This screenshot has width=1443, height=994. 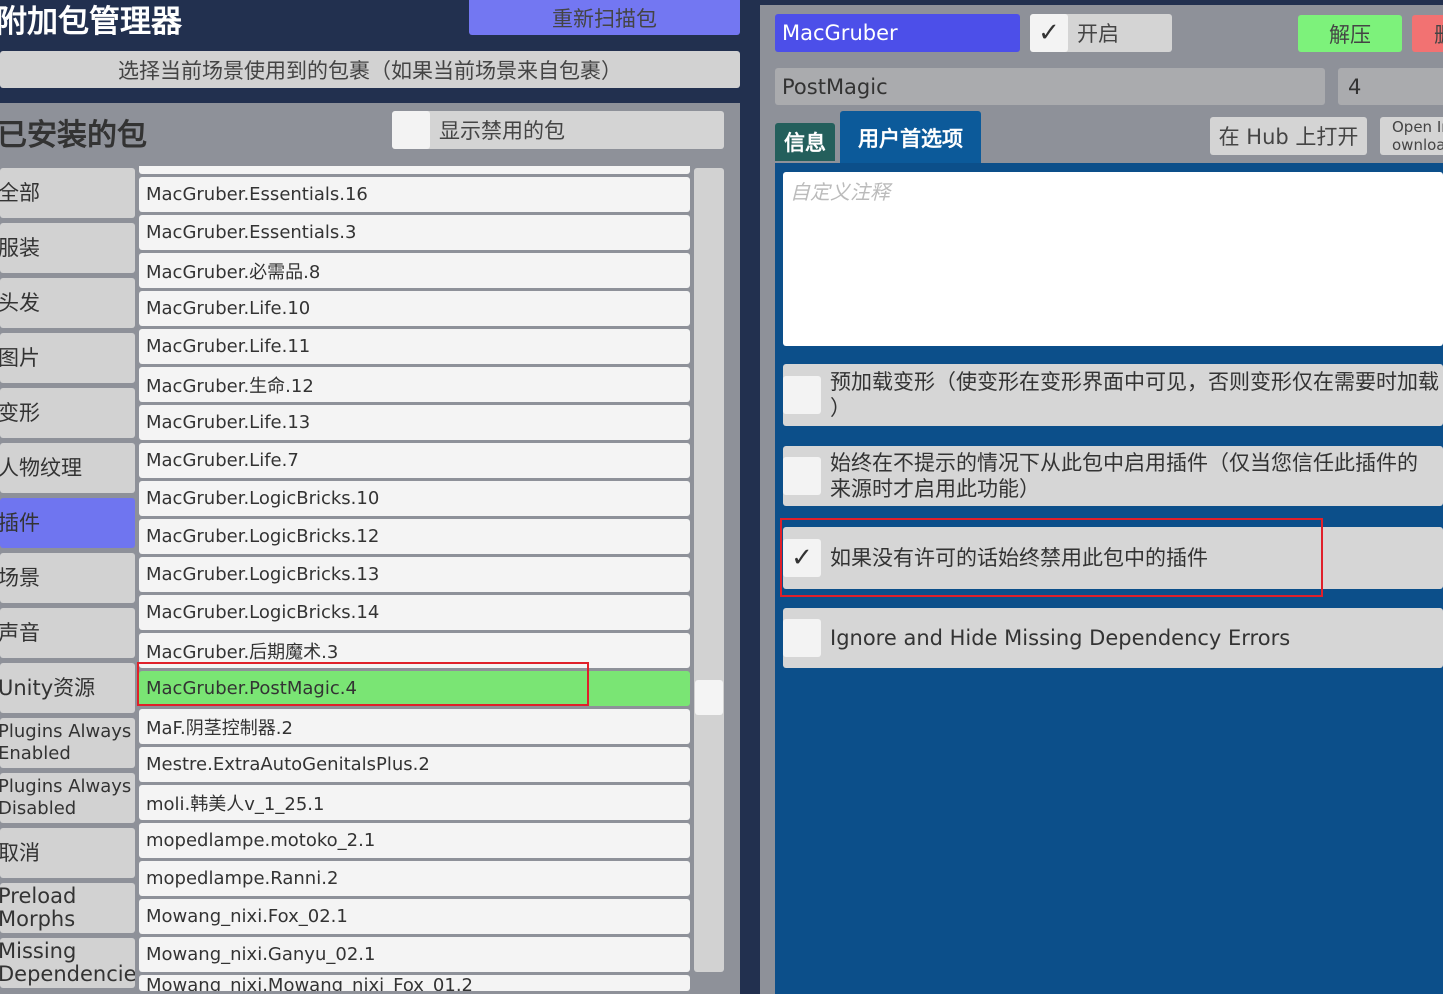 I want to click on package-list-item: MacGruber.LogicBricks.14, so click(x=414, y=612).